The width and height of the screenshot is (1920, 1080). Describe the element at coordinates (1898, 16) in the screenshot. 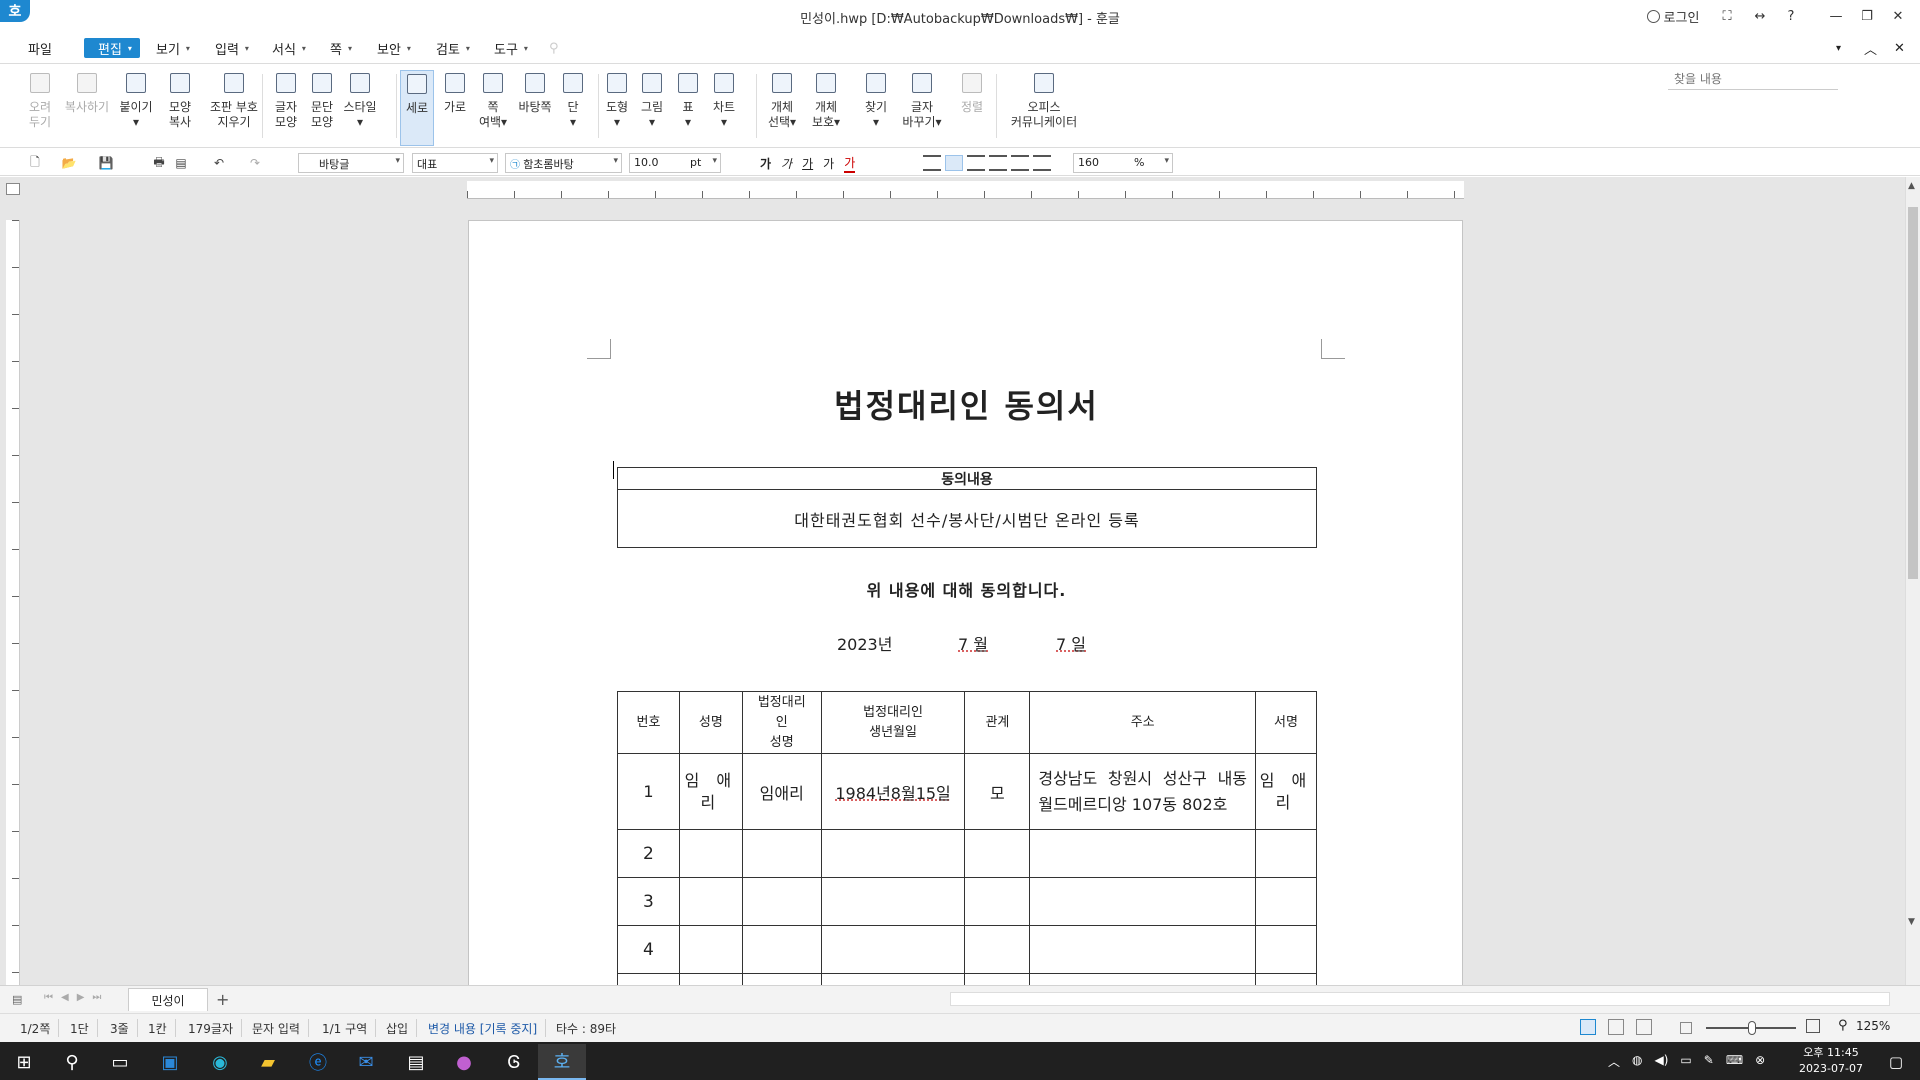

I see `close-icon: ✕` at that location.